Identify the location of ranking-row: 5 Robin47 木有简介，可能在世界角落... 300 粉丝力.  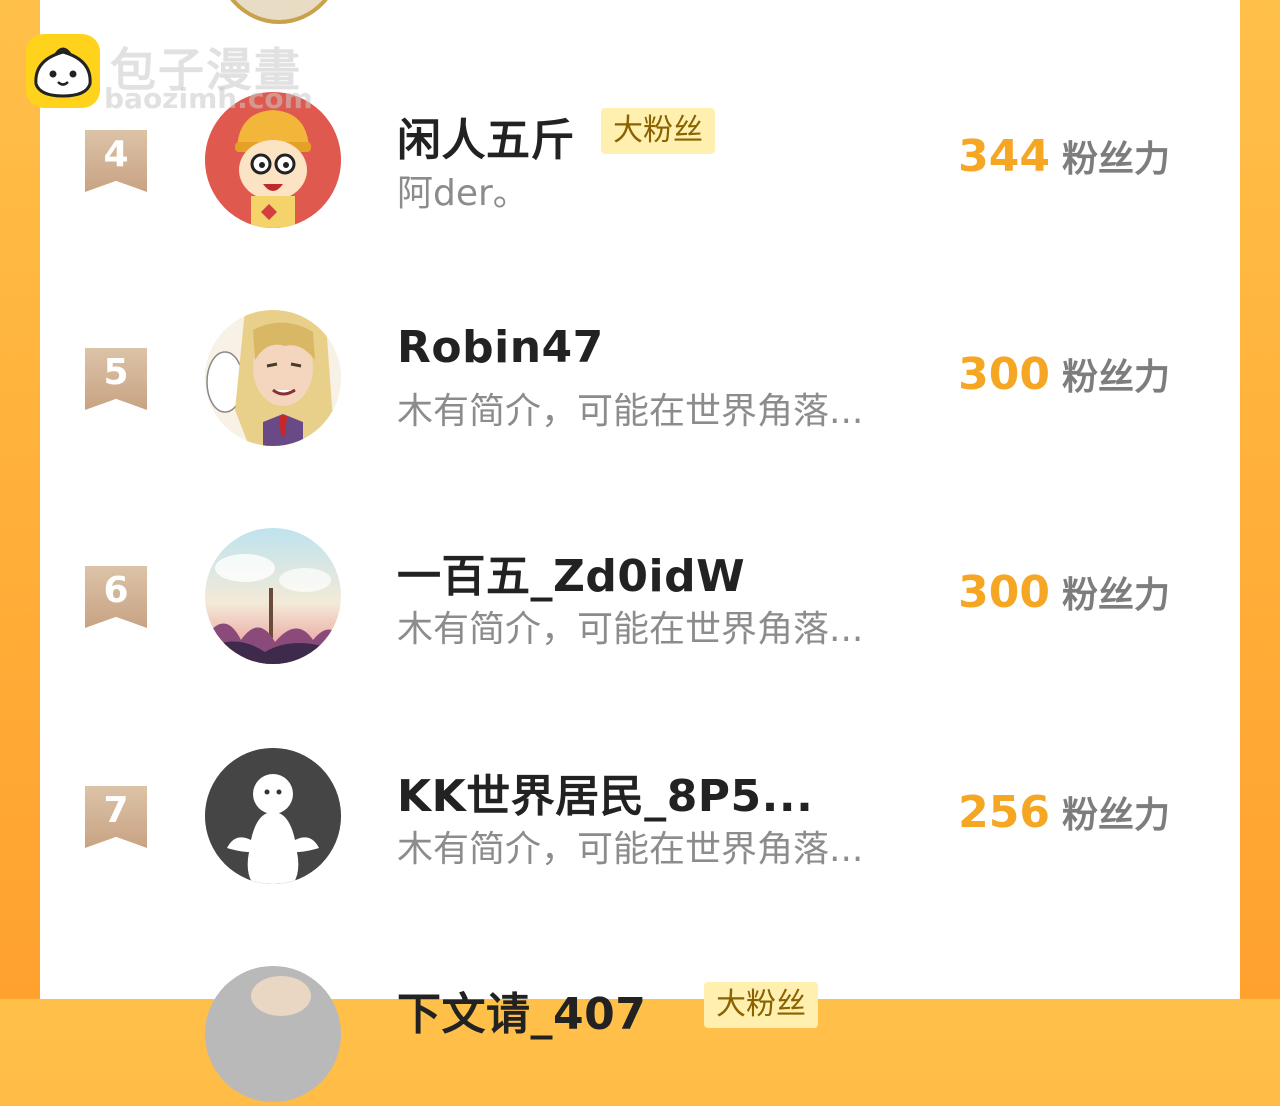
(640, 380).